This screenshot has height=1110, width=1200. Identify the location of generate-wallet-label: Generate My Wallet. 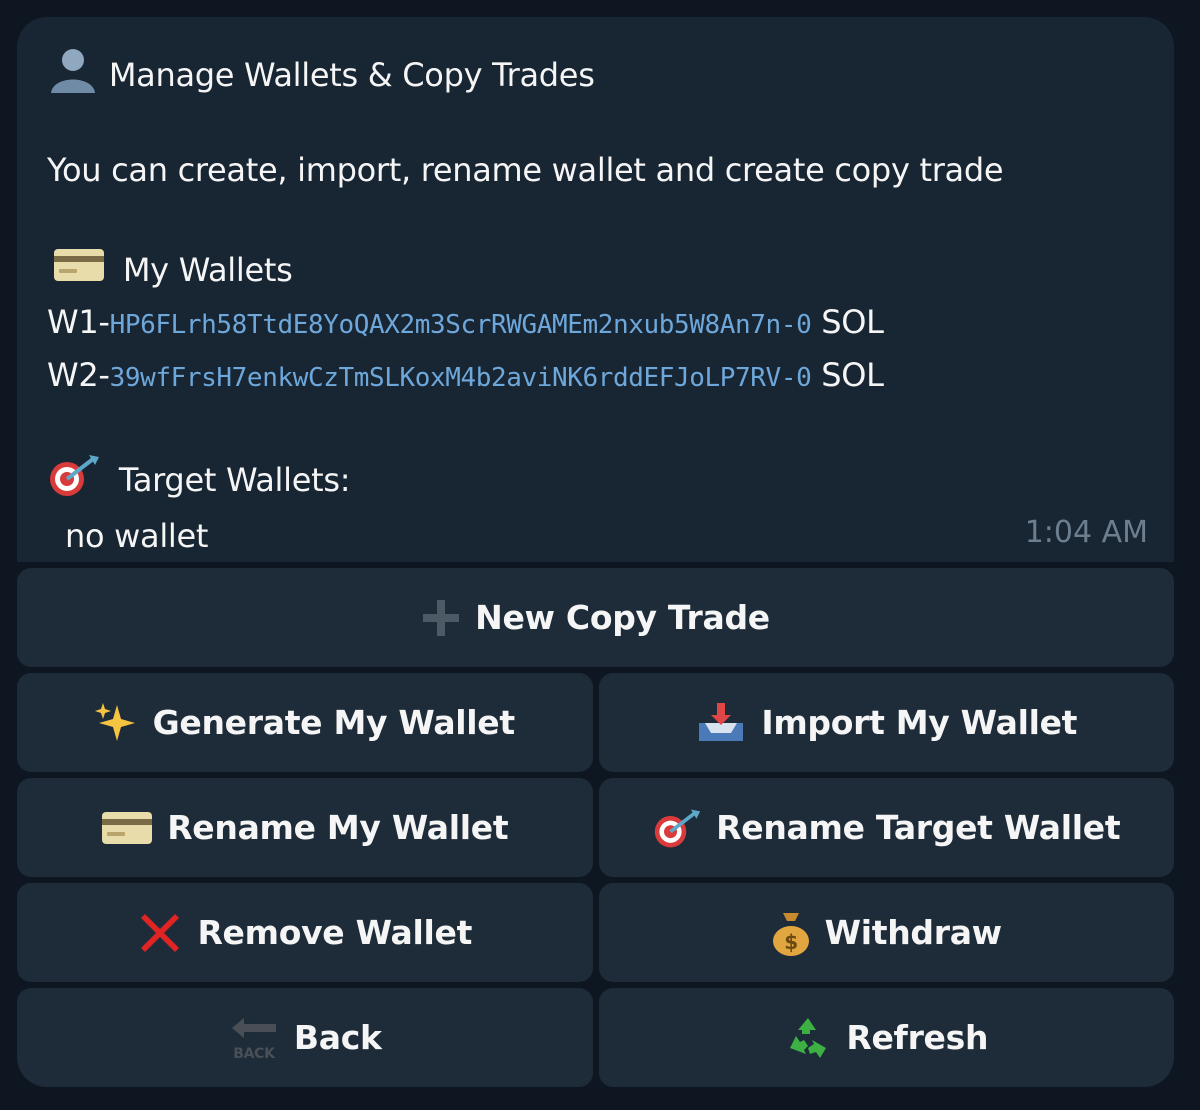
(334, 722).